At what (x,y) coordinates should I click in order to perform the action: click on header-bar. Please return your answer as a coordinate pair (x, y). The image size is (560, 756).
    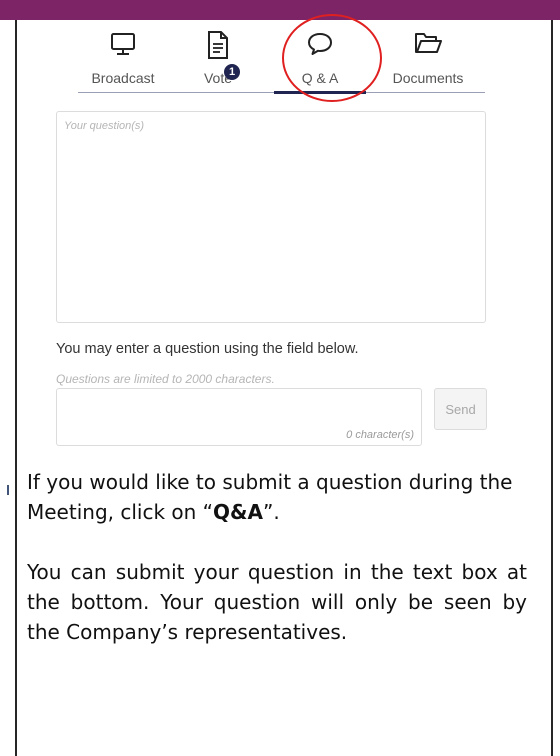
    Looking at the image, I should click on (280, 10).